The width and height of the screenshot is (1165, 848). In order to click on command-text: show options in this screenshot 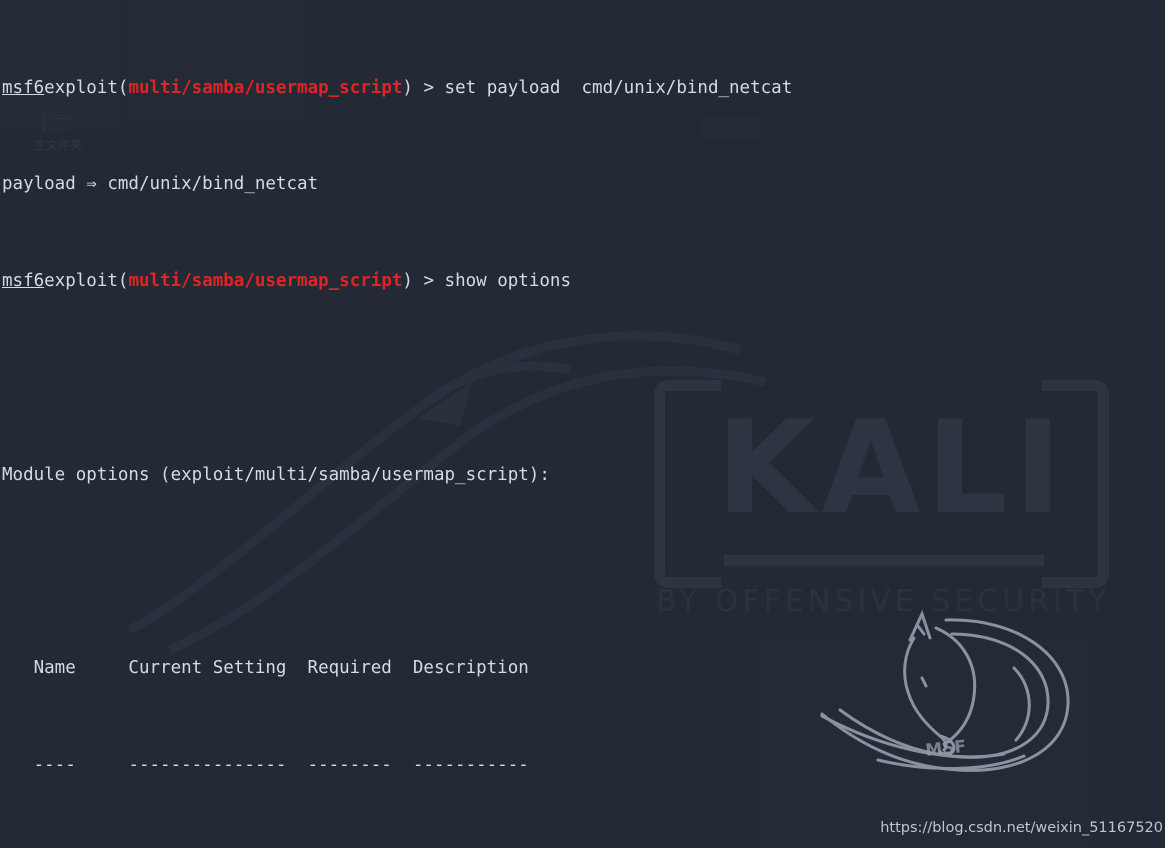, I will do `click(507, 281)`.